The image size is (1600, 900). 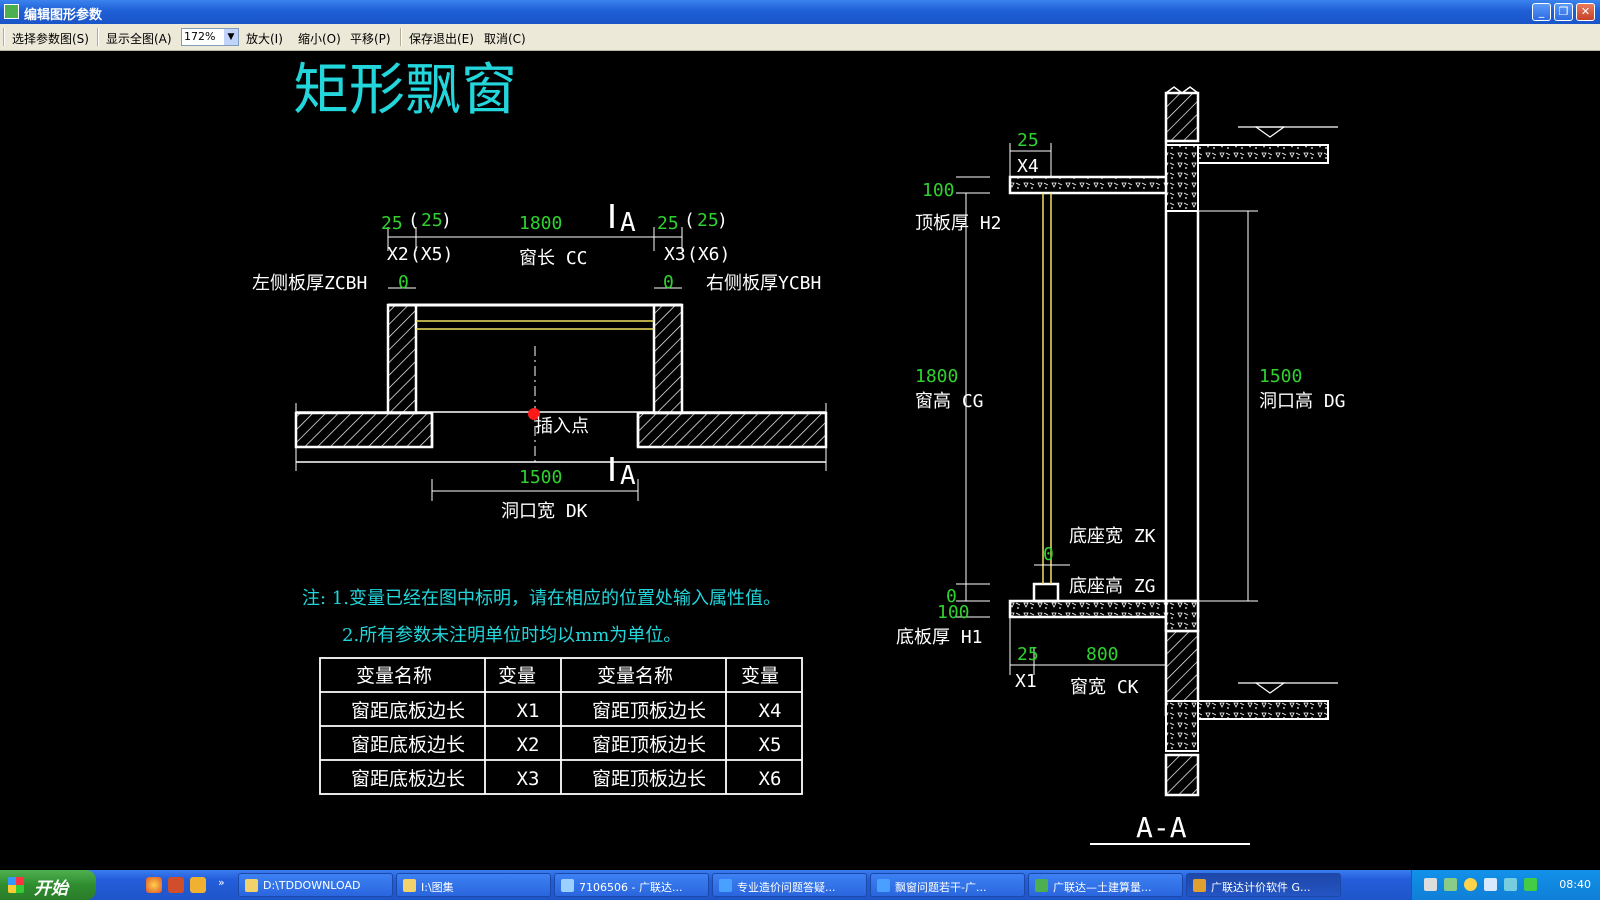 What do you see at coordinates (1430, 884) in the screenshot?
I see `keyboard-icon` at bounding box center [1430, 884].